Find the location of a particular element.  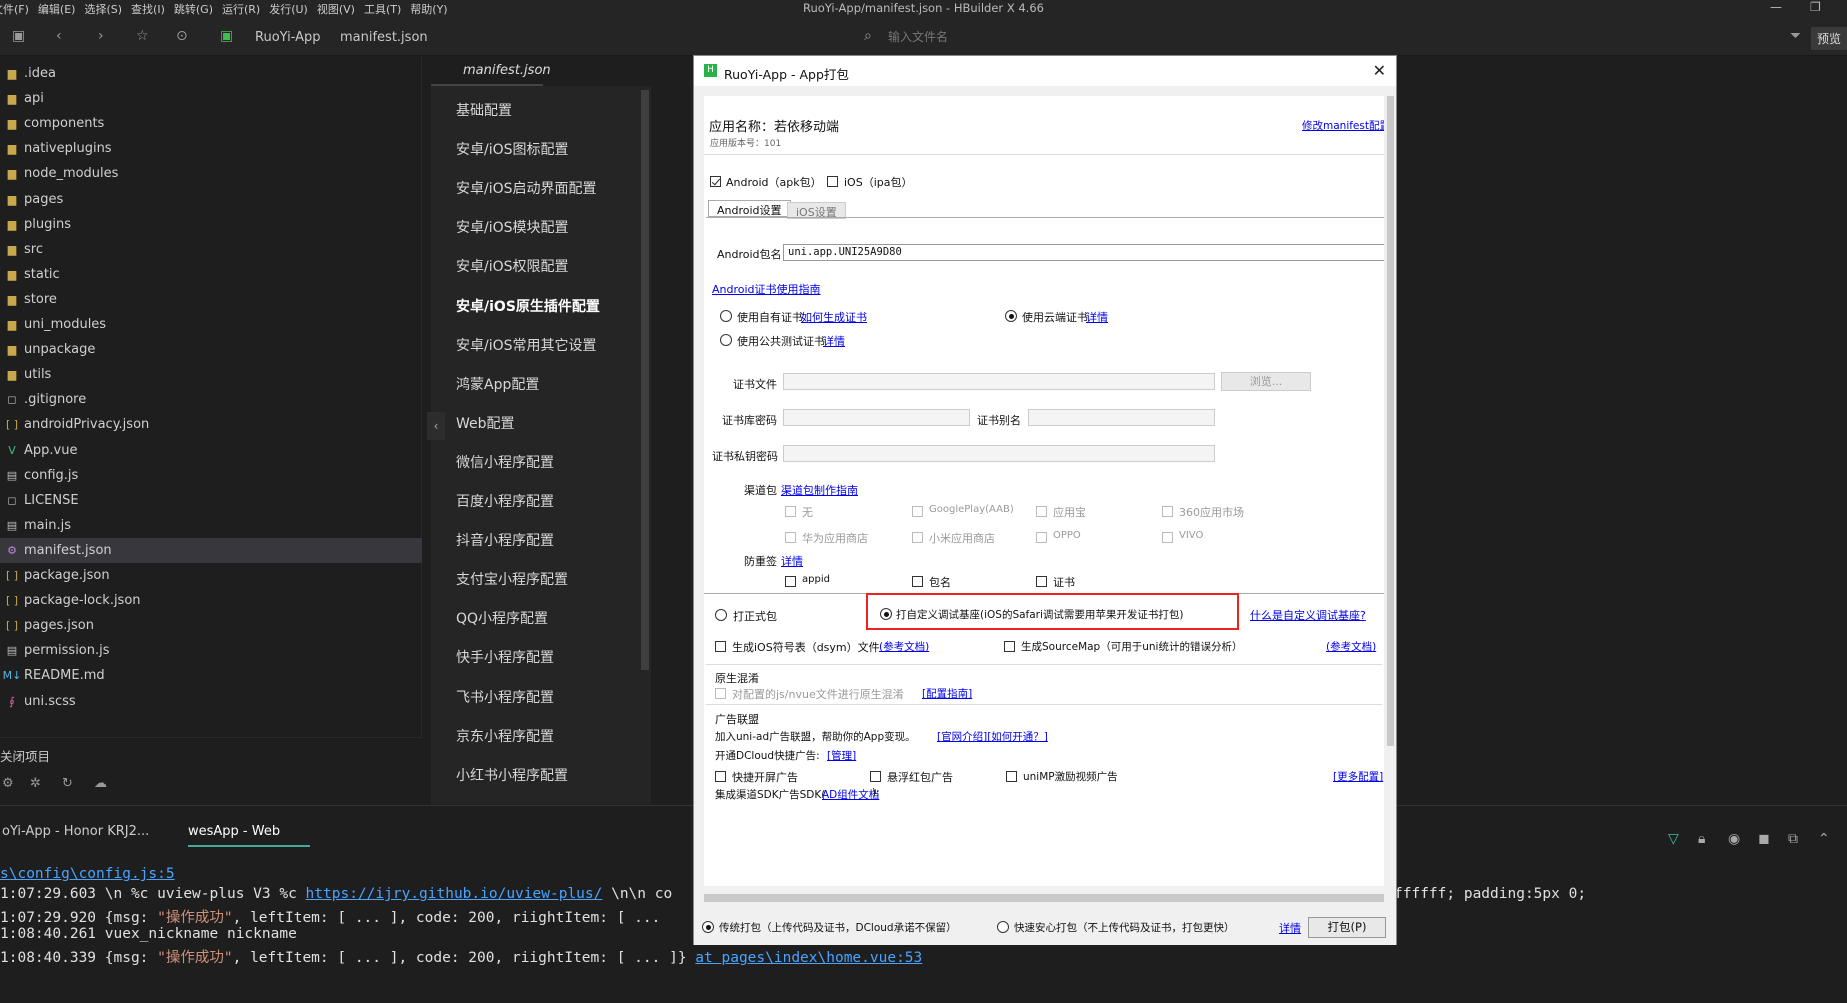

chevron-up-icon: ⌃ is located at coordinates (1824, 839).